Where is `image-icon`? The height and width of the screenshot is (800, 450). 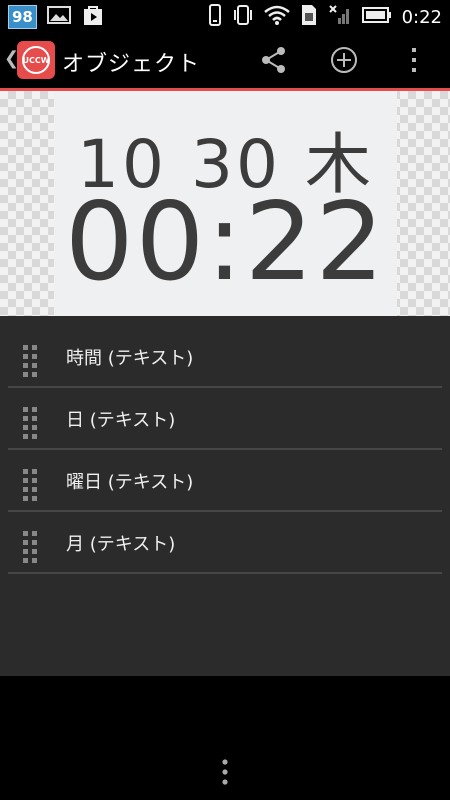
image-icon is located at coordinates (58, 17).